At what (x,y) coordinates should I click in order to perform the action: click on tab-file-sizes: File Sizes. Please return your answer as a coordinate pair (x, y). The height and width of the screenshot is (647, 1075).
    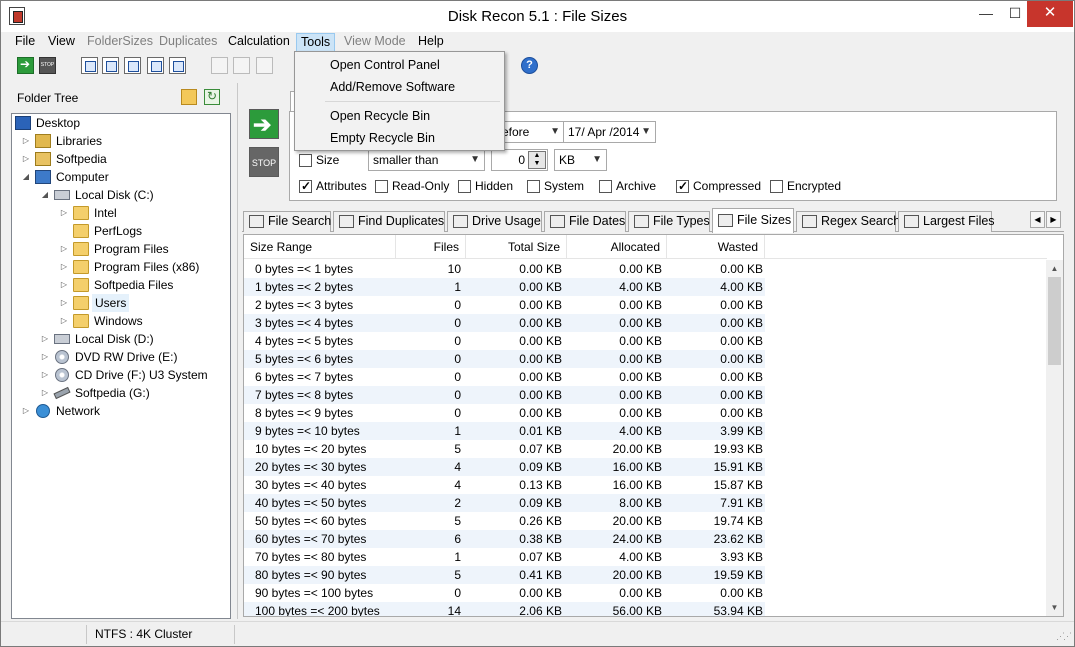
    Looking at the image, I should click on (753, 220).